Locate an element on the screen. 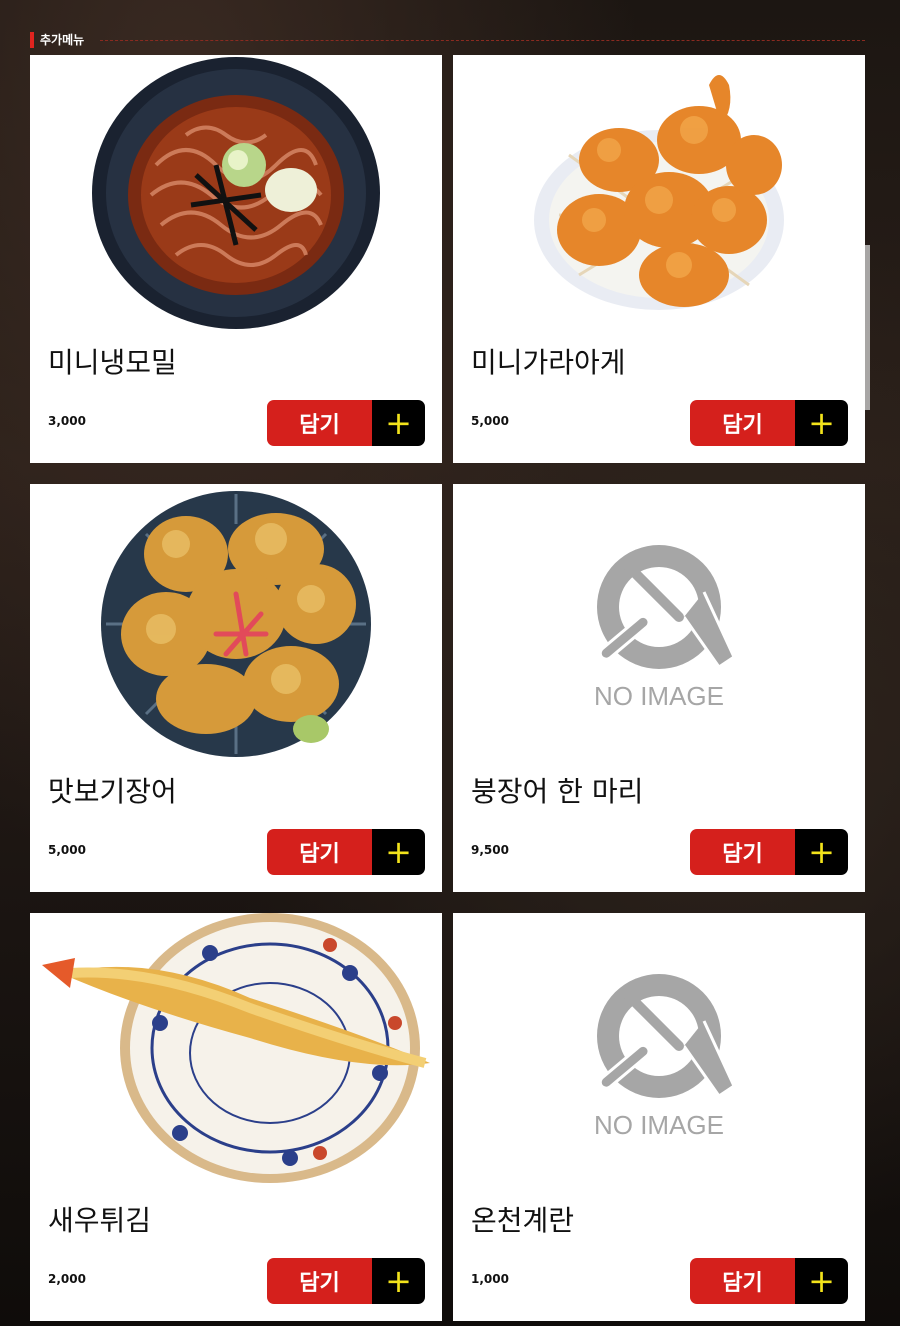 The image size is (900, 1326). menu-card: NO IMAGE 온천계란 1,000 담기 + is located at coordinates (659, 1117).